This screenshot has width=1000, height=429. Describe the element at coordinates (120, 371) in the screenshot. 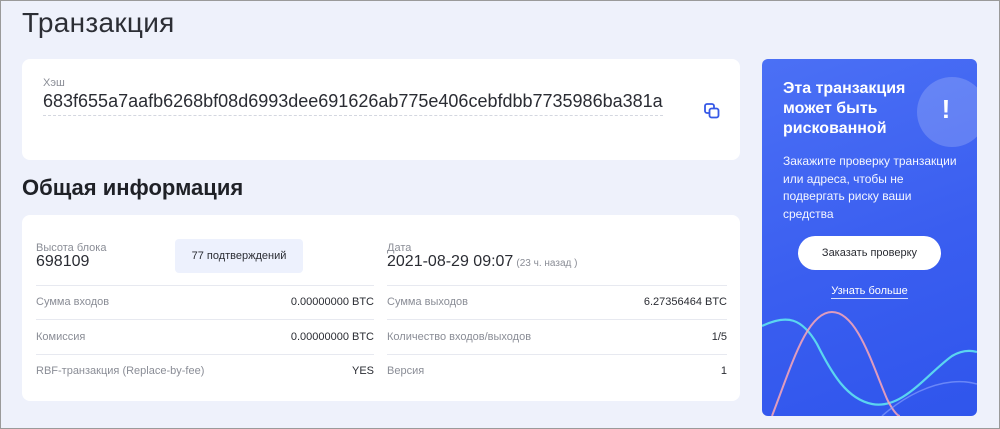

I see `rbf-label: RBF-транзакция (Replace-by-fee)` at that location.